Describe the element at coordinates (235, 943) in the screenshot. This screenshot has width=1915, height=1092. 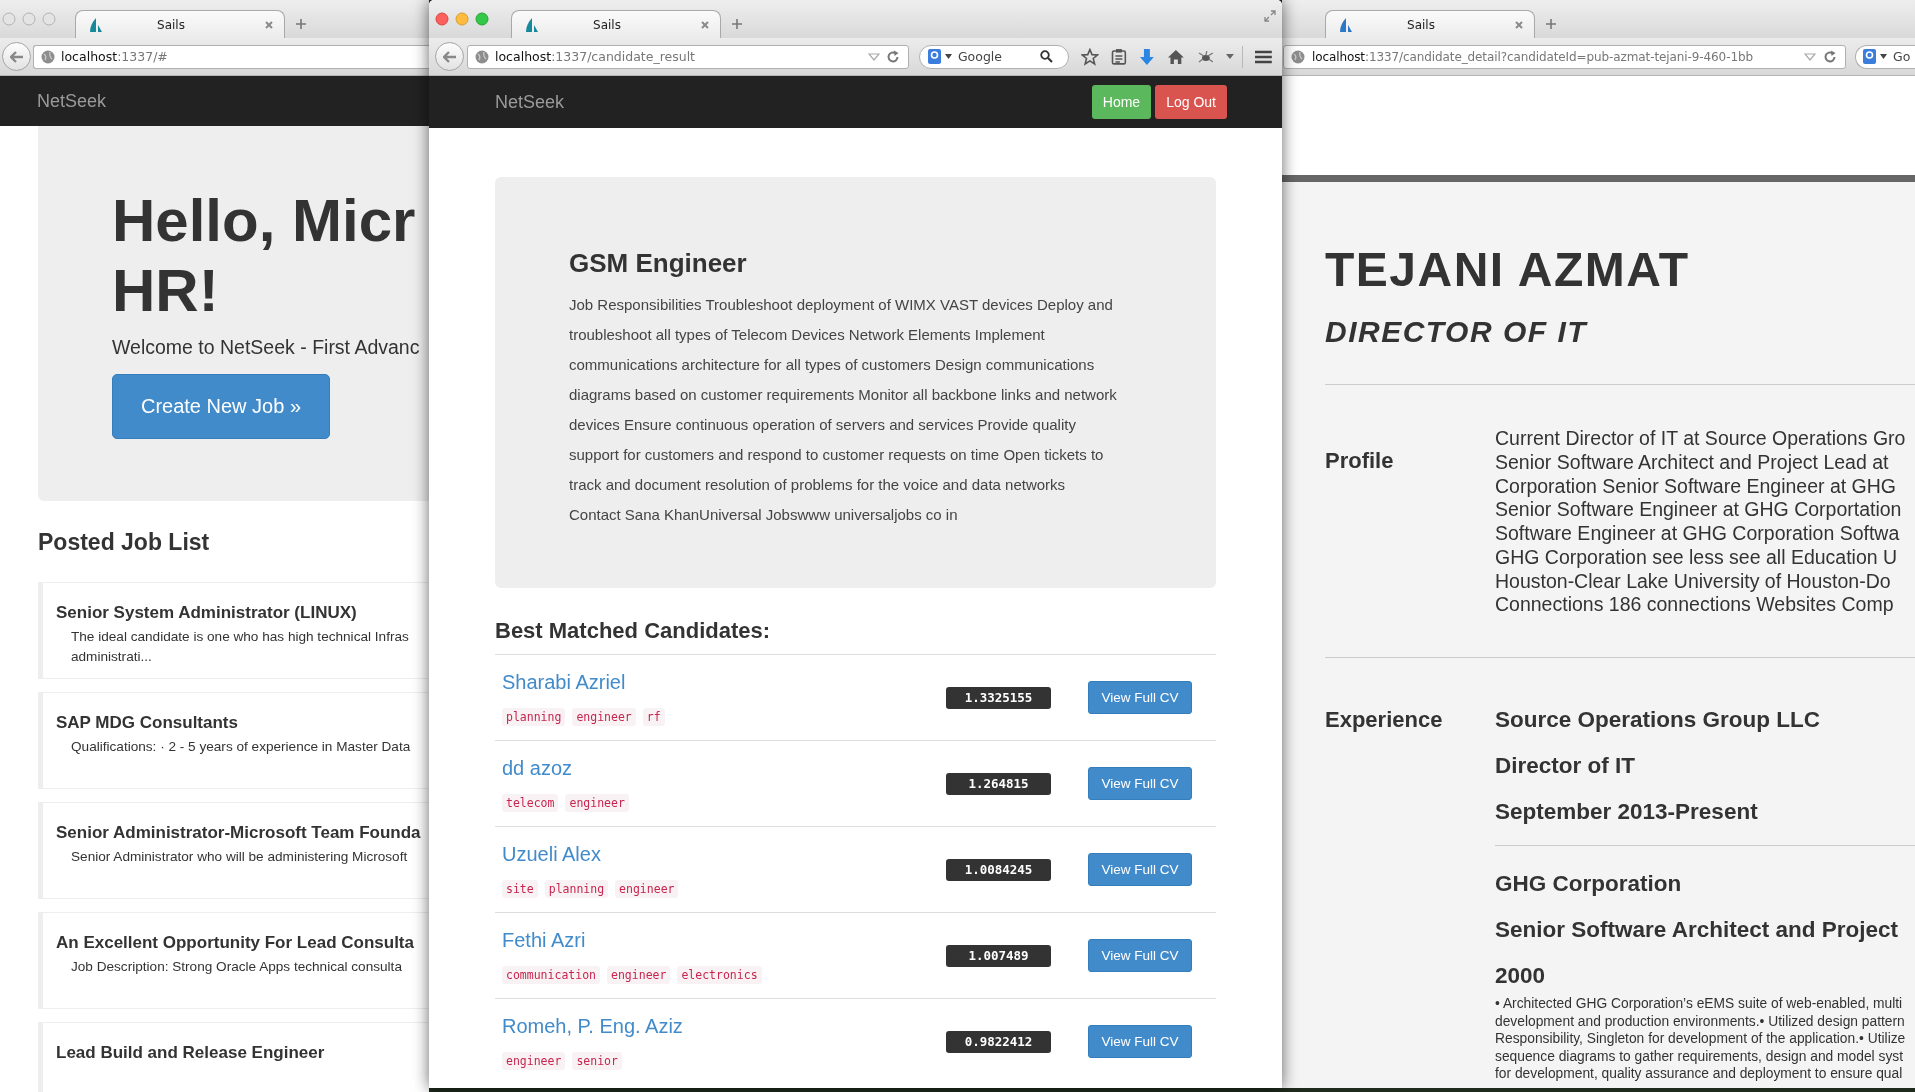
I see `job-title: An Excellent Opportunity For Lead Consulta` at that location.